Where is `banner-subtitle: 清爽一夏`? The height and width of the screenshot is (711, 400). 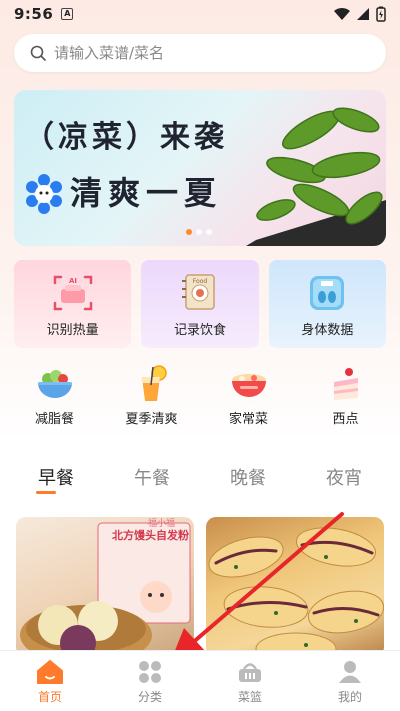 banner-subtitle: 清爽一夏 is located at coordinates (146, 193).